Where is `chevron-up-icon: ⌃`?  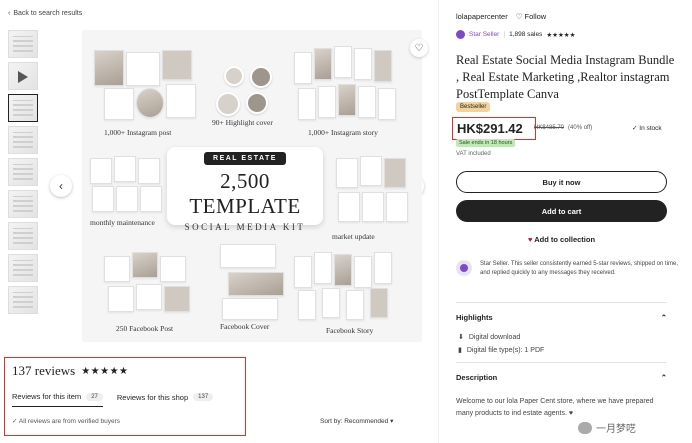 chevron-up-icon: ⌃ is located at coordinates (663, 377).